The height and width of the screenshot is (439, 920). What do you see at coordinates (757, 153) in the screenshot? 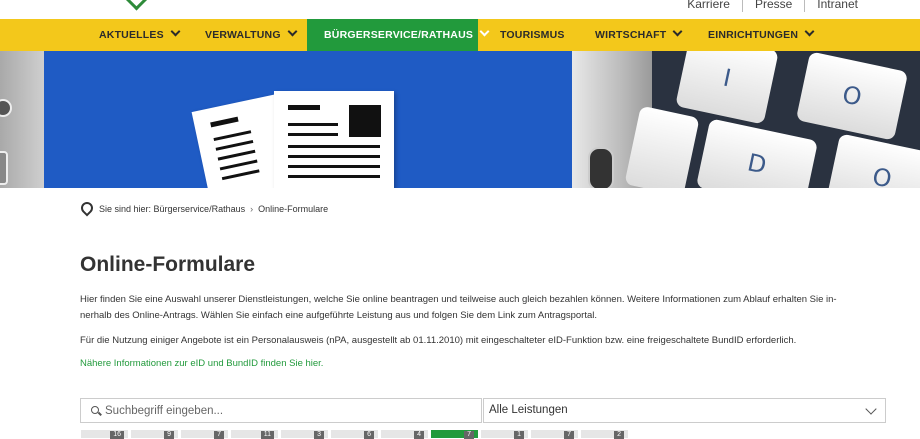
I see `keycap: D` at bounding box center [757, 153].